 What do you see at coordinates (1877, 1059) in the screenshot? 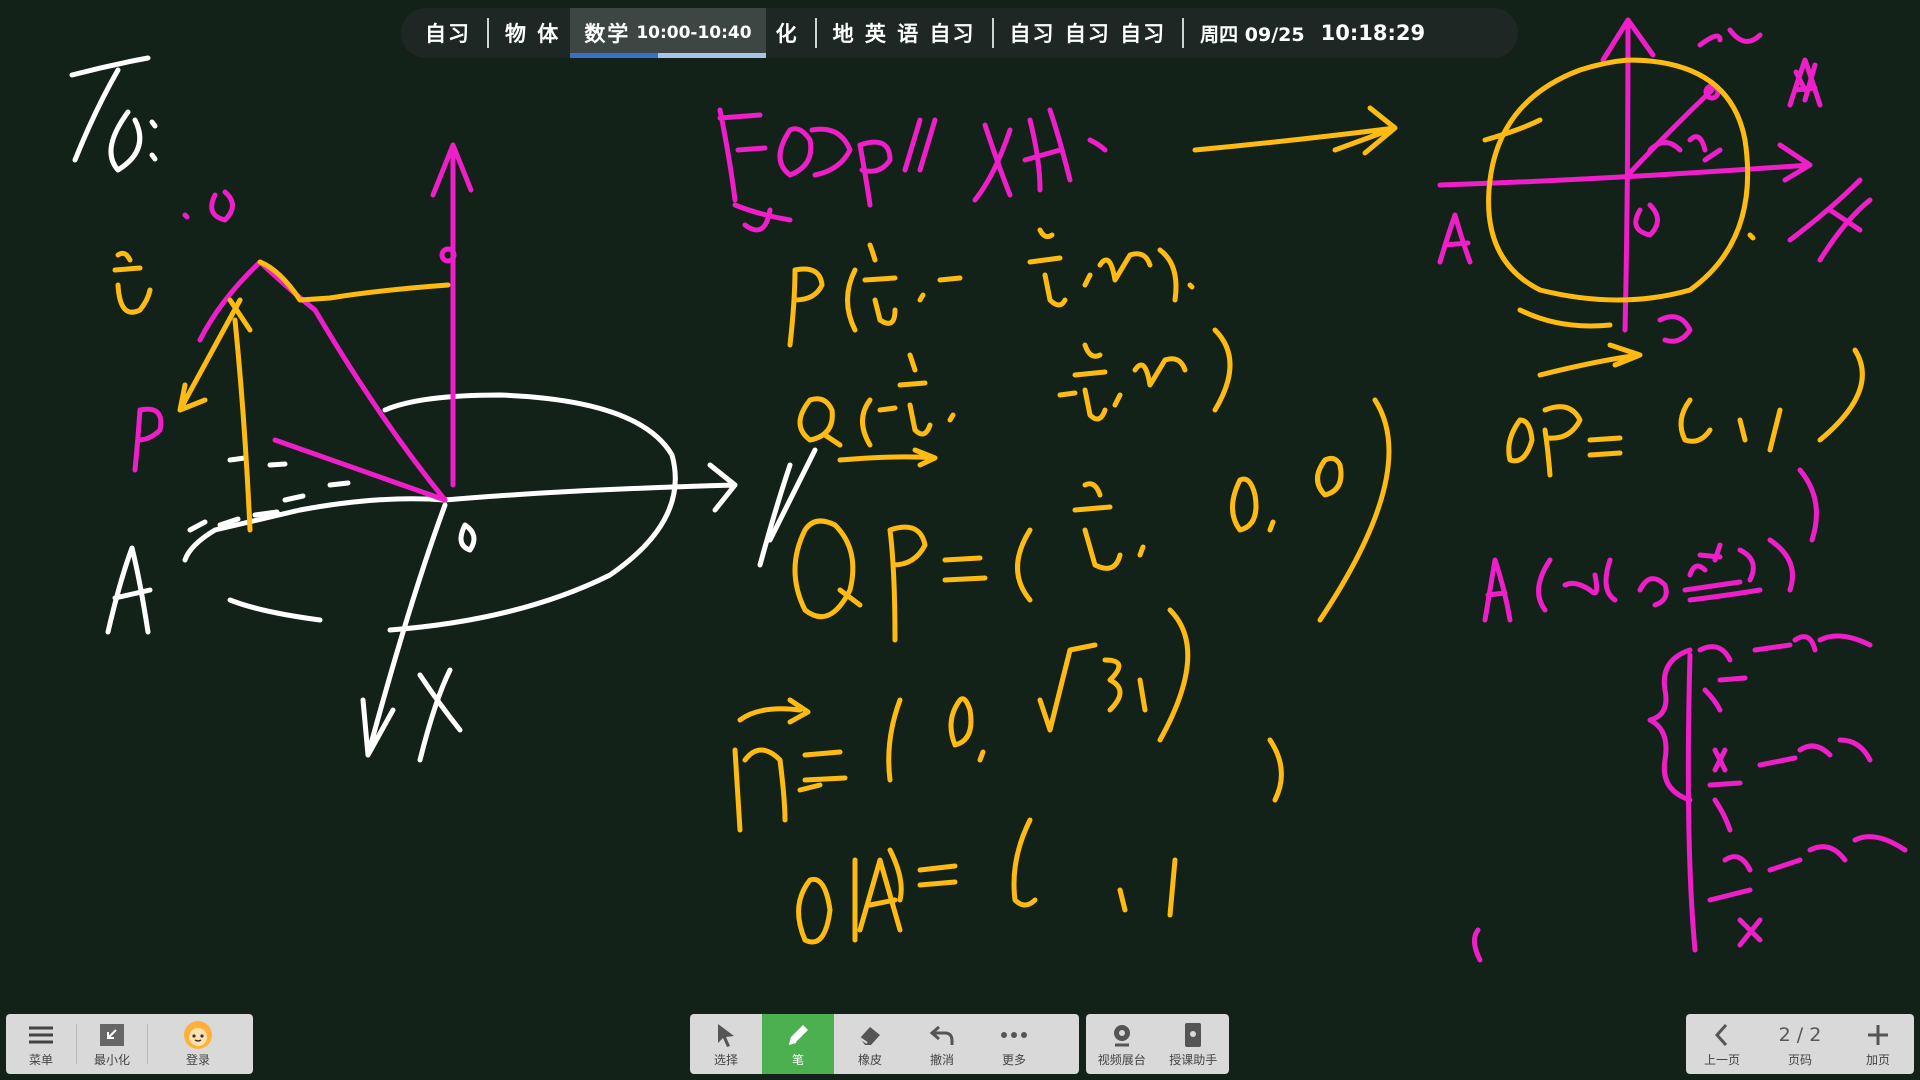
I see `add-page-label: 加页` at bounding box center [1877, 1059].